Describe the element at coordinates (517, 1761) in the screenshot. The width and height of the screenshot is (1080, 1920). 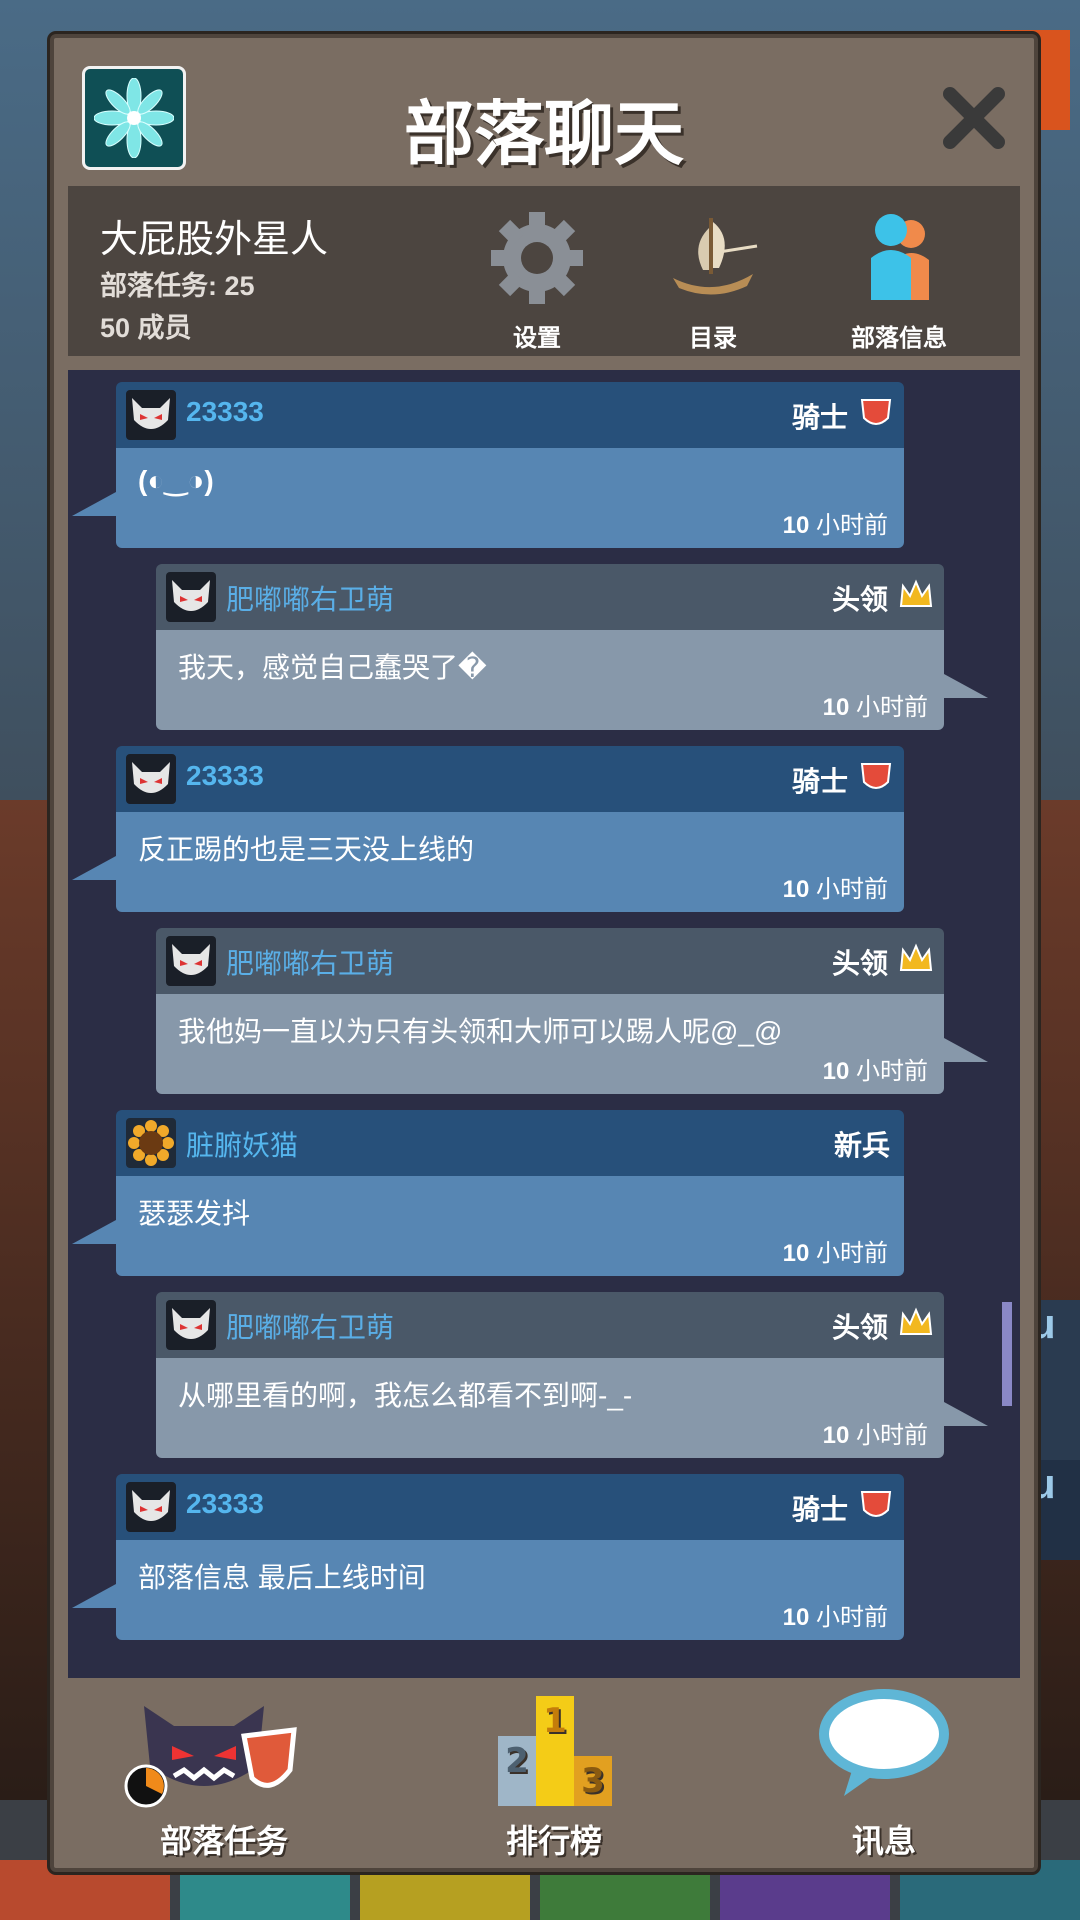
I see `podium-second: 2` at that location.